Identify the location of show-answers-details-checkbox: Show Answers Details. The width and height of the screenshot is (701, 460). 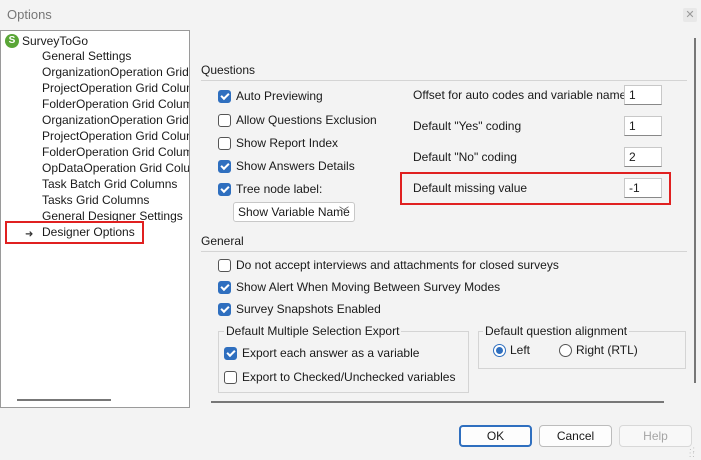
(286, 166).